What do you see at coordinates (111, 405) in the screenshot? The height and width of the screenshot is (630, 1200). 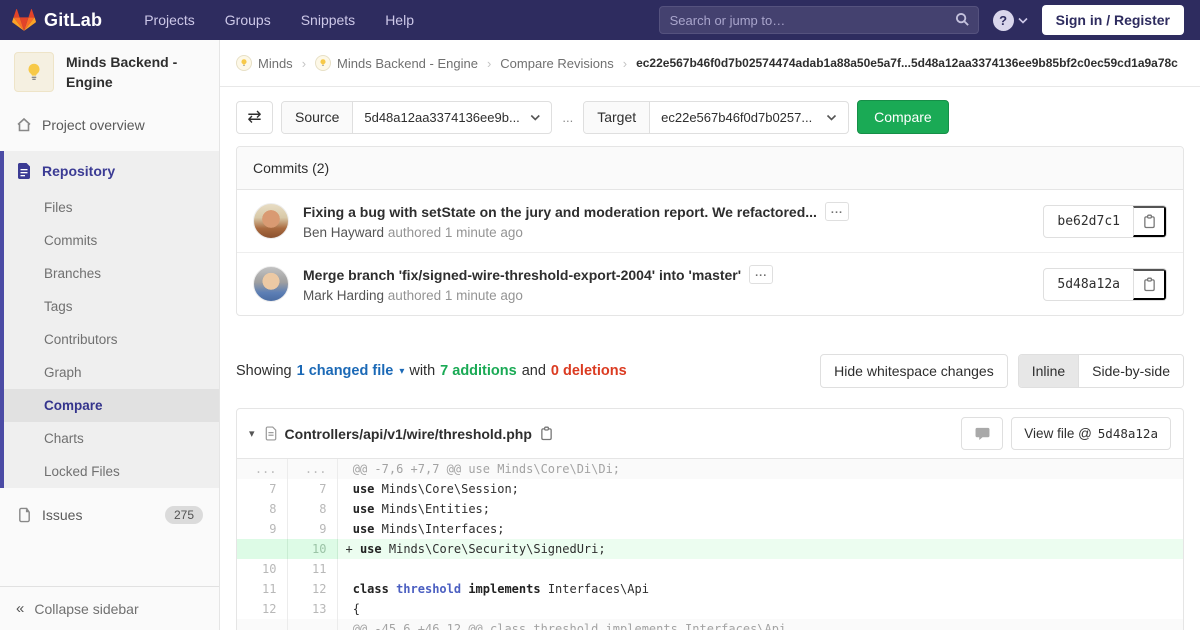 I see `sidebar-item-compare: Compare` at bounding box center [111, 405].